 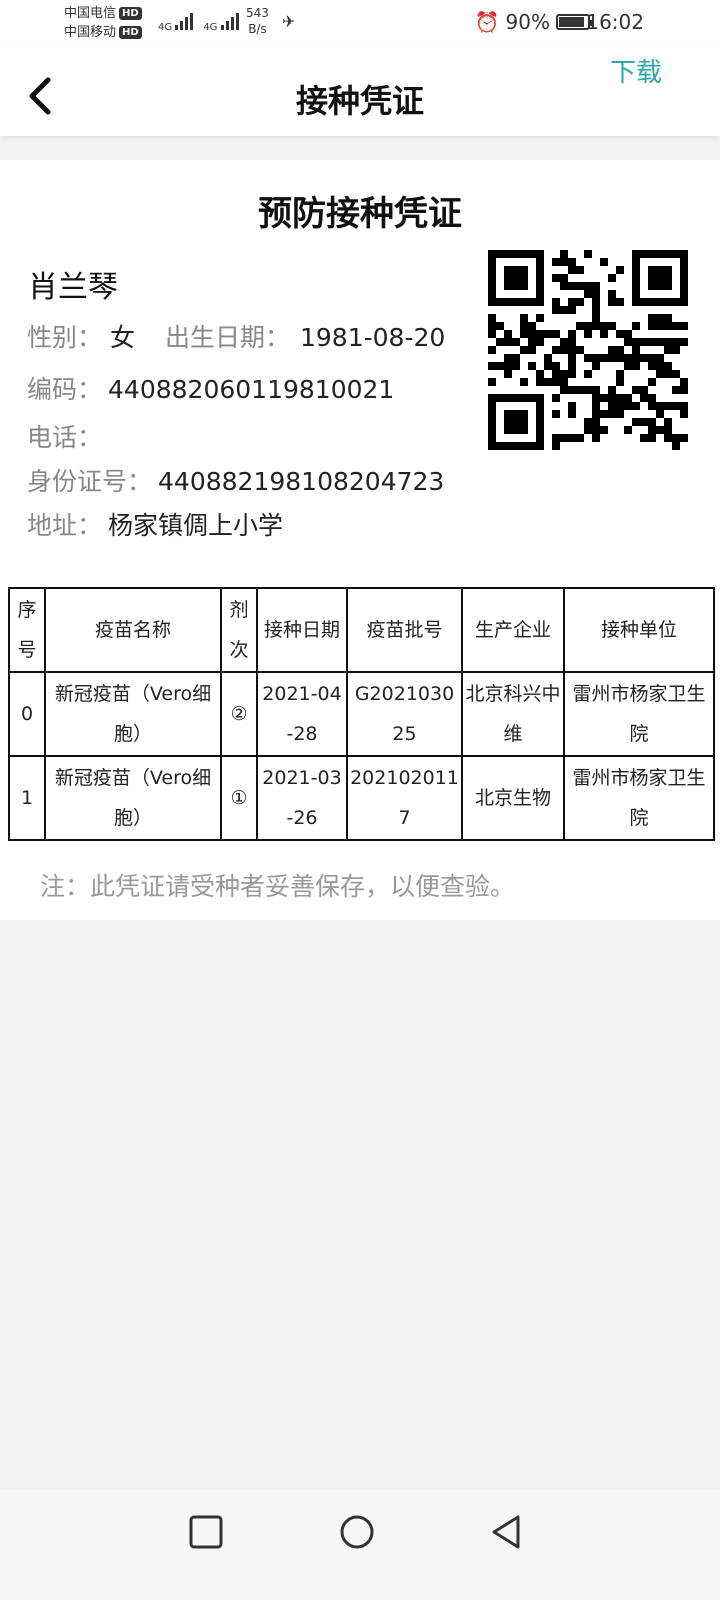 What do you see at coordinates (133, 714) in the screenshot?
I see `cell-vaccine-name: 新冠疫苗（Vero细胞）` at bounding box center [133, 714].